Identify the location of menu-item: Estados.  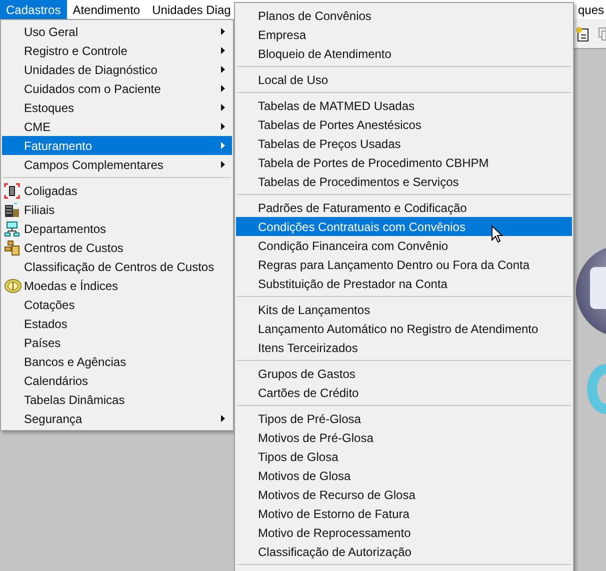
(117, 323).